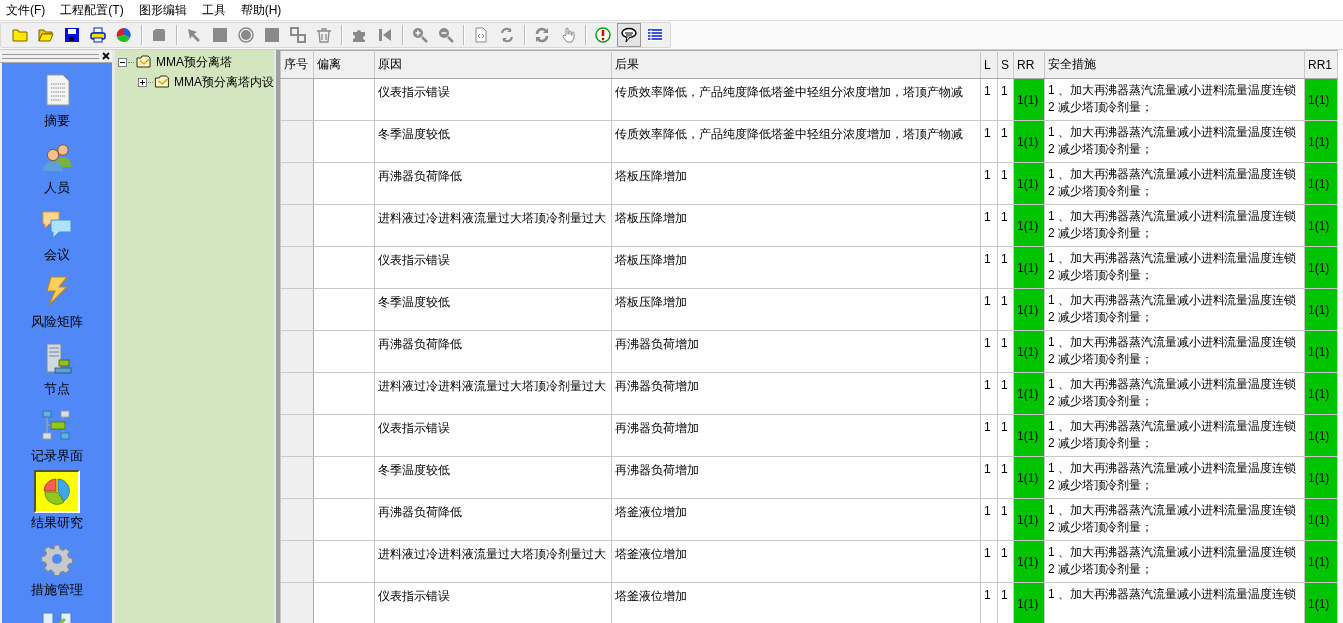 The height and width of the screenshot is (623, 1343). What do you see at coordinates (106, 56) in the screenshot?
I see `close-icon` at bounding box center [106, 56].